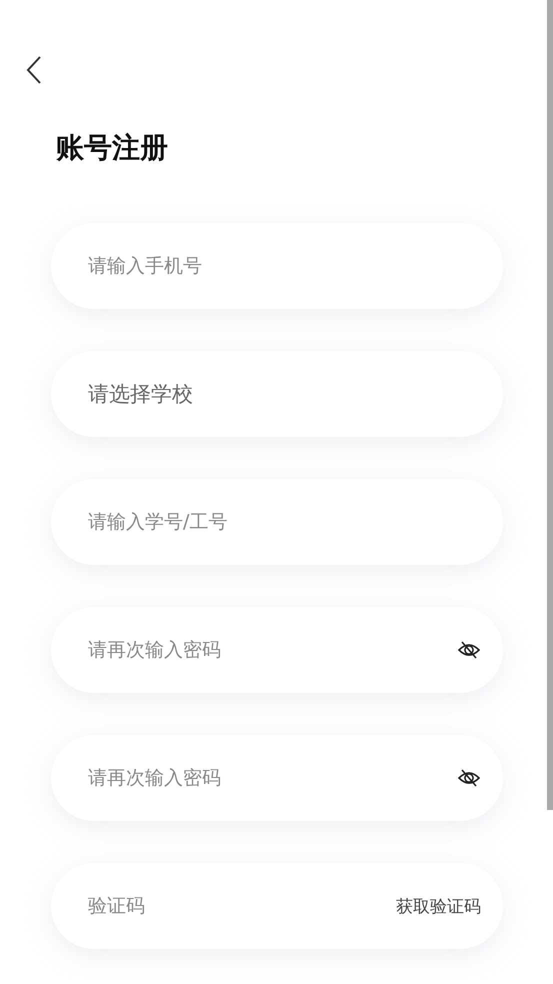 The width and height of the screenshot is (553, 984). I want to click on phone-input: 请输入手机号, so click(284, 266).